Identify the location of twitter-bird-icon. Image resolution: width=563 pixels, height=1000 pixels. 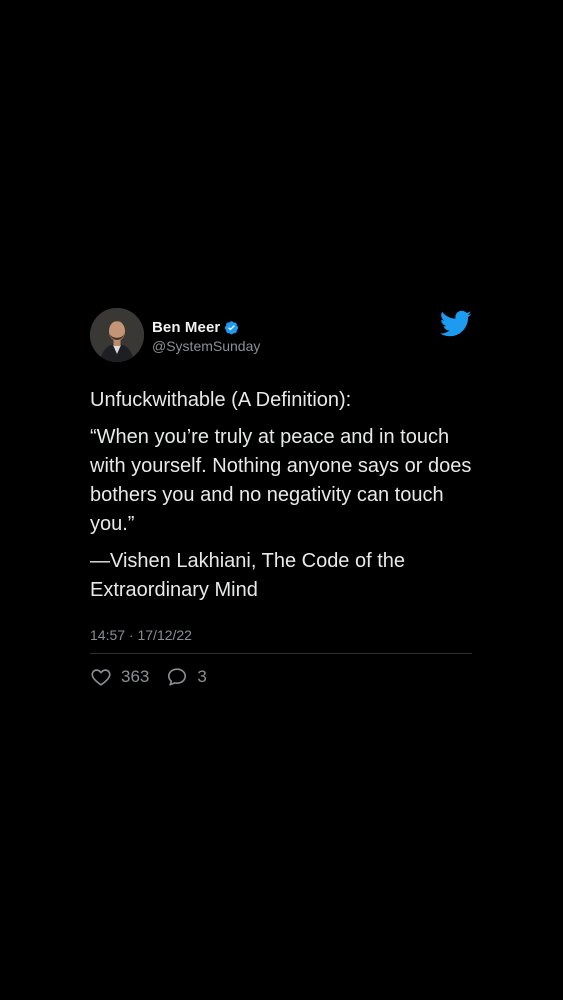
(456, 324).